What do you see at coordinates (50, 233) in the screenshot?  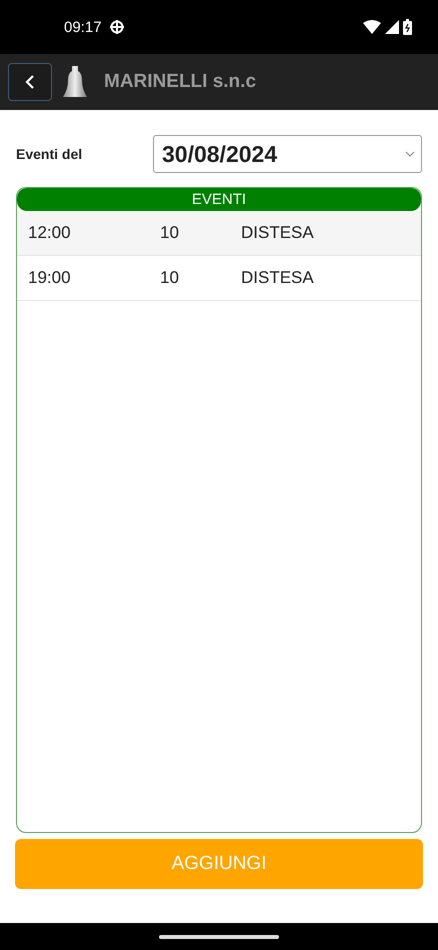 I see `event-time: 12:00` at bounding box center [50, 233].